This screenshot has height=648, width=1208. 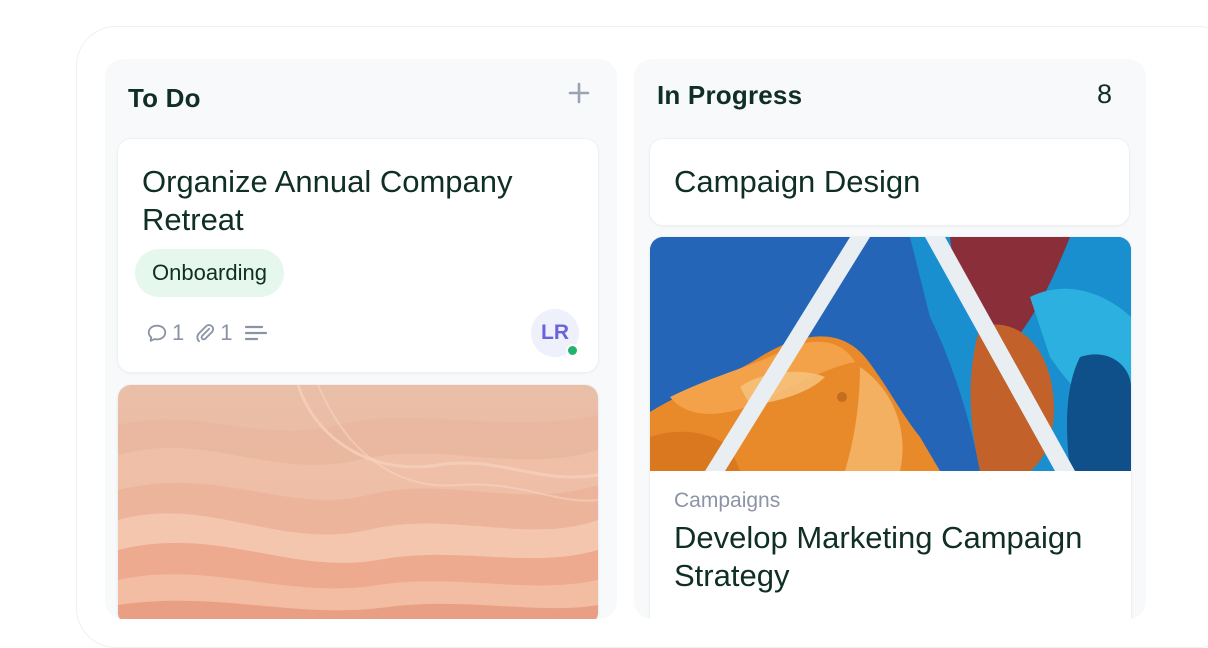 I want to click on comment-icon, so click(x=157, y=333).